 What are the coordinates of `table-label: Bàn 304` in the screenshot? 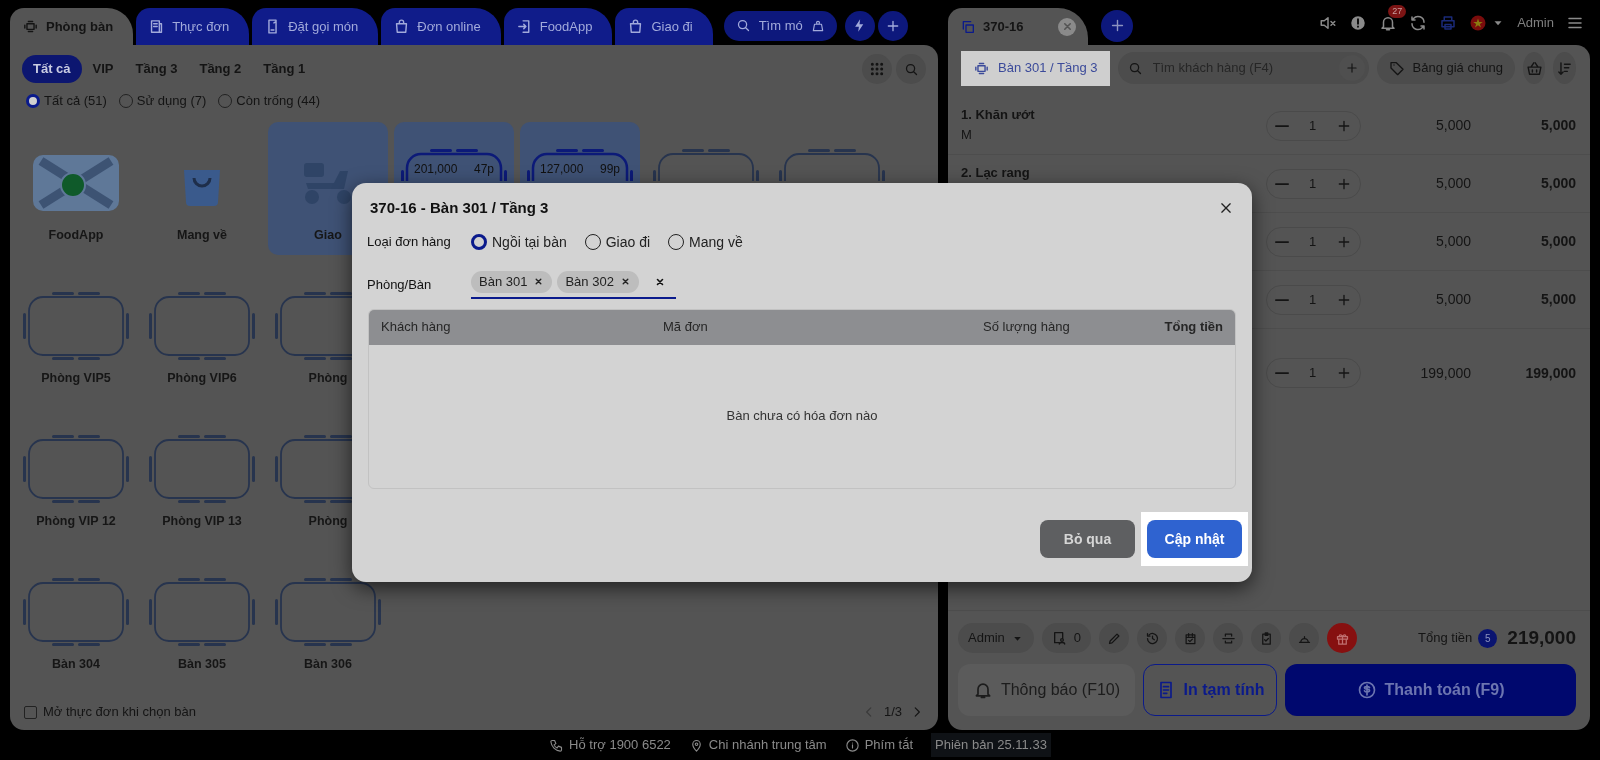 It's located at (76, 664).